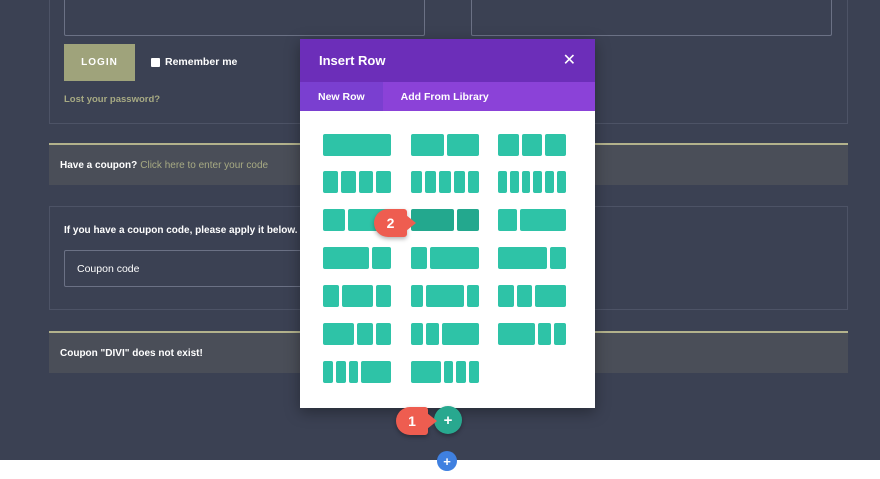 This screenshot has width=880, height=479. What do you see at coordinates (357, 182) in the screenshot?
I see `row-layout-1-4x4` at bounding box center [357, 182].